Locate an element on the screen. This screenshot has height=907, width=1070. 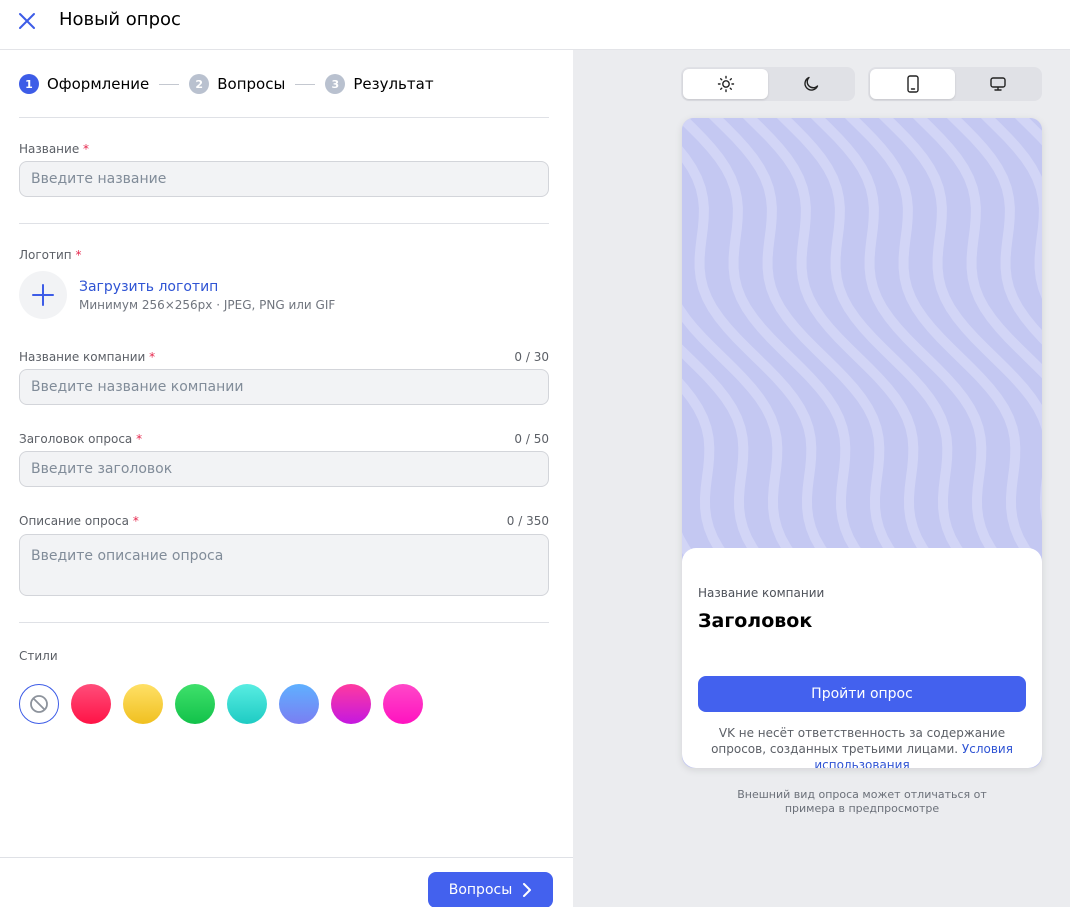
style-swatch-blue is located at coordinates (299, 704).